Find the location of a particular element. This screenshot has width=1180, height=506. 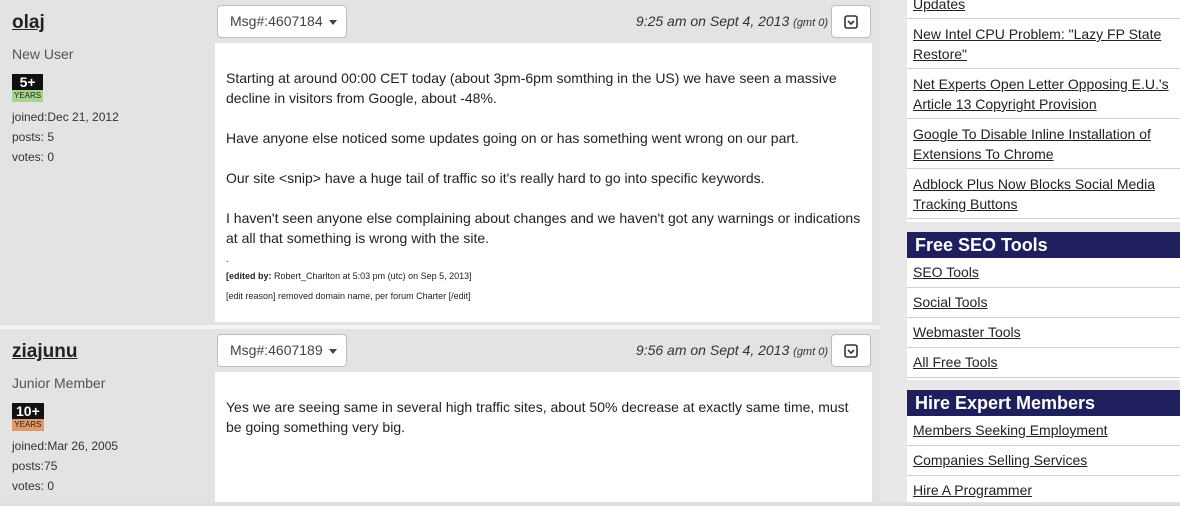

hire-link: Members Seeking Employment is located at coordinates (1043, 430).